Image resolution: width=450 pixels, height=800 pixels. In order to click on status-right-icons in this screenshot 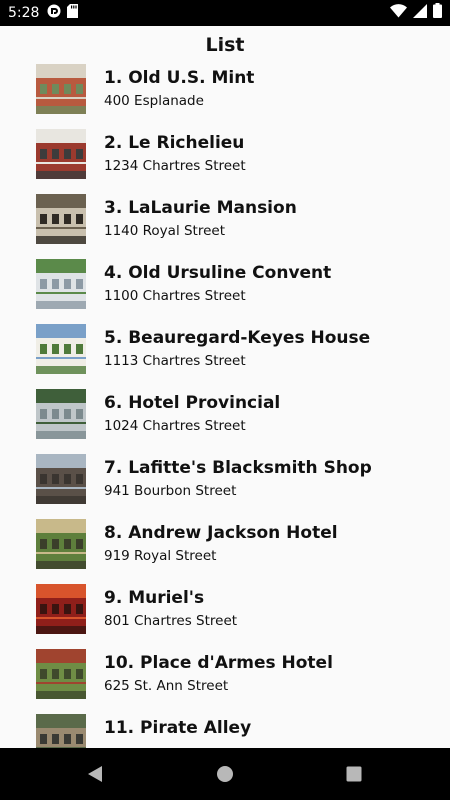, I will do `click(416, 13)`.